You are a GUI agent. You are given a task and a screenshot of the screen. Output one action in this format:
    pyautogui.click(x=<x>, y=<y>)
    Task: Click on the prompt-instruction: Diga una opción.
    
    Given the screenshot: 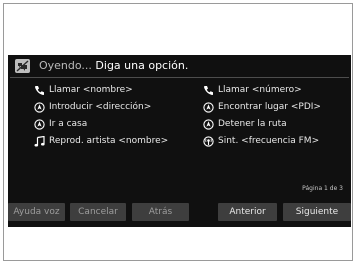 What is the action you would take?
    pyautogui.click(x=142, y=65)
    